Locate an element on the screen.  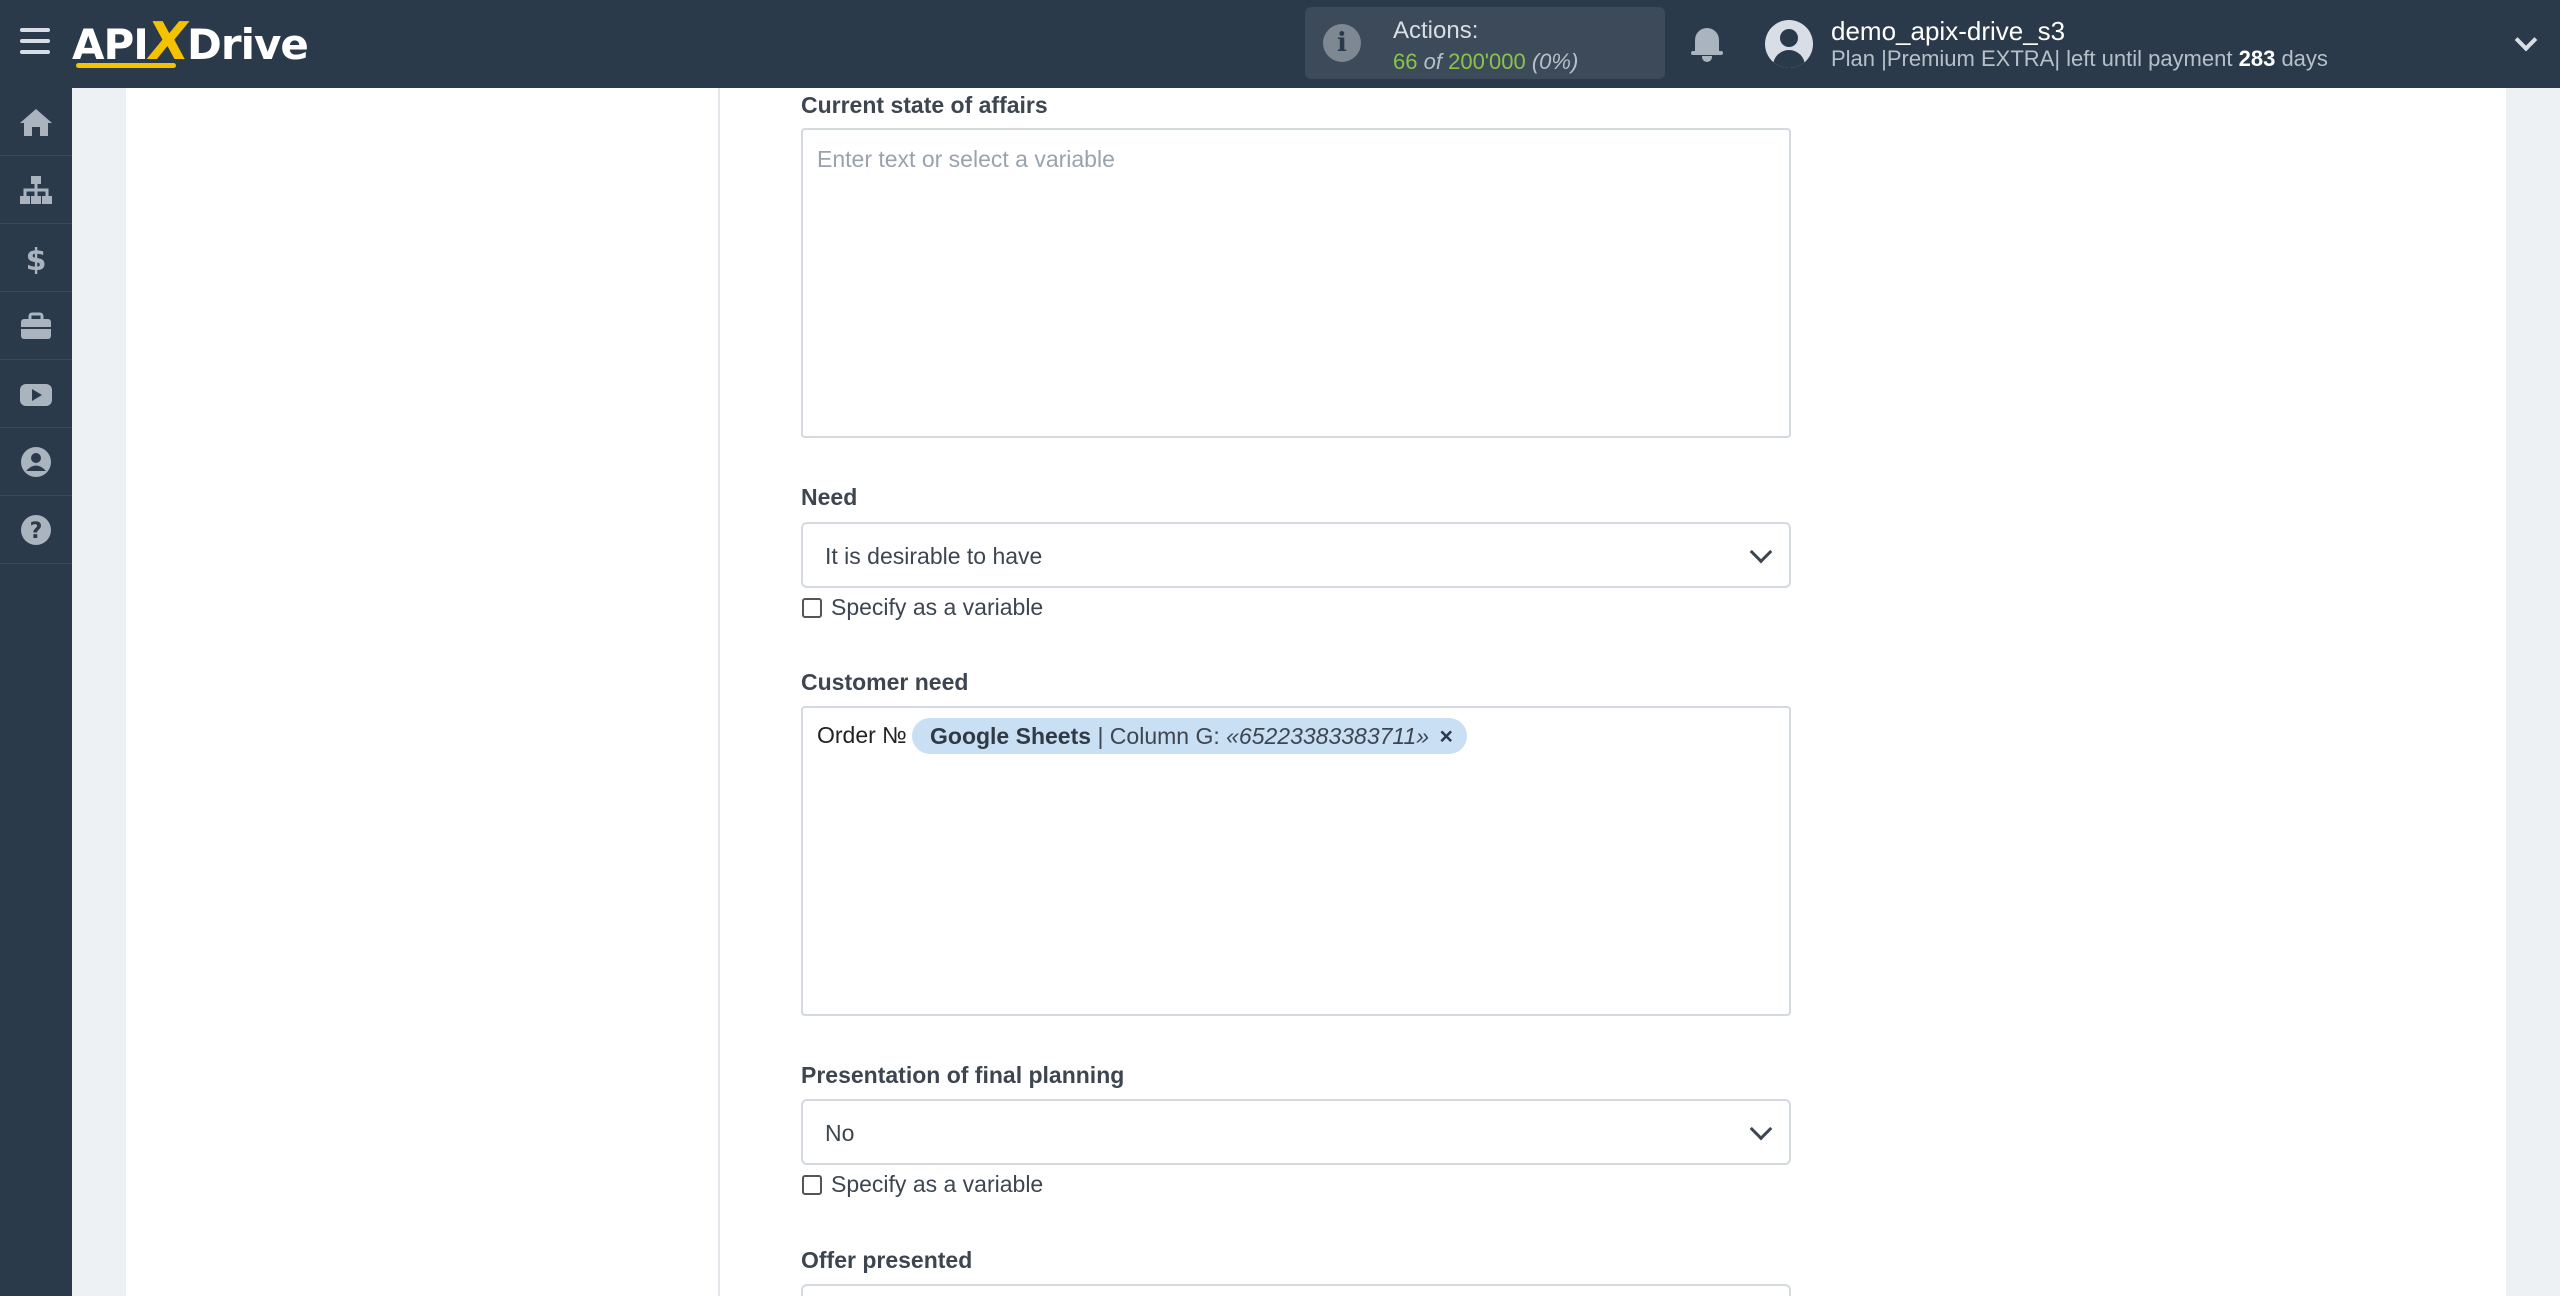
apix-drive-logo: APIXDrive is located at coordinates (190, 42).